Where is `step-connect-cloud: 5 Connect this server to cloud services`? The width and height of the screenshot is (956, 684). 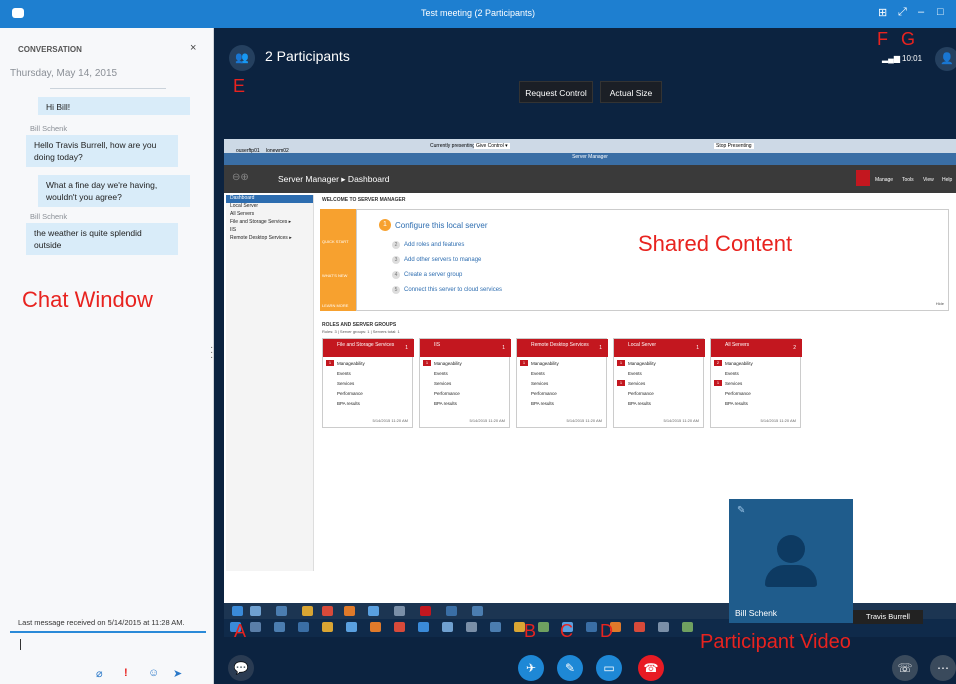
step-connect-cloud: 5 Connect this server to cloud services is located at coordinates (447, 290).